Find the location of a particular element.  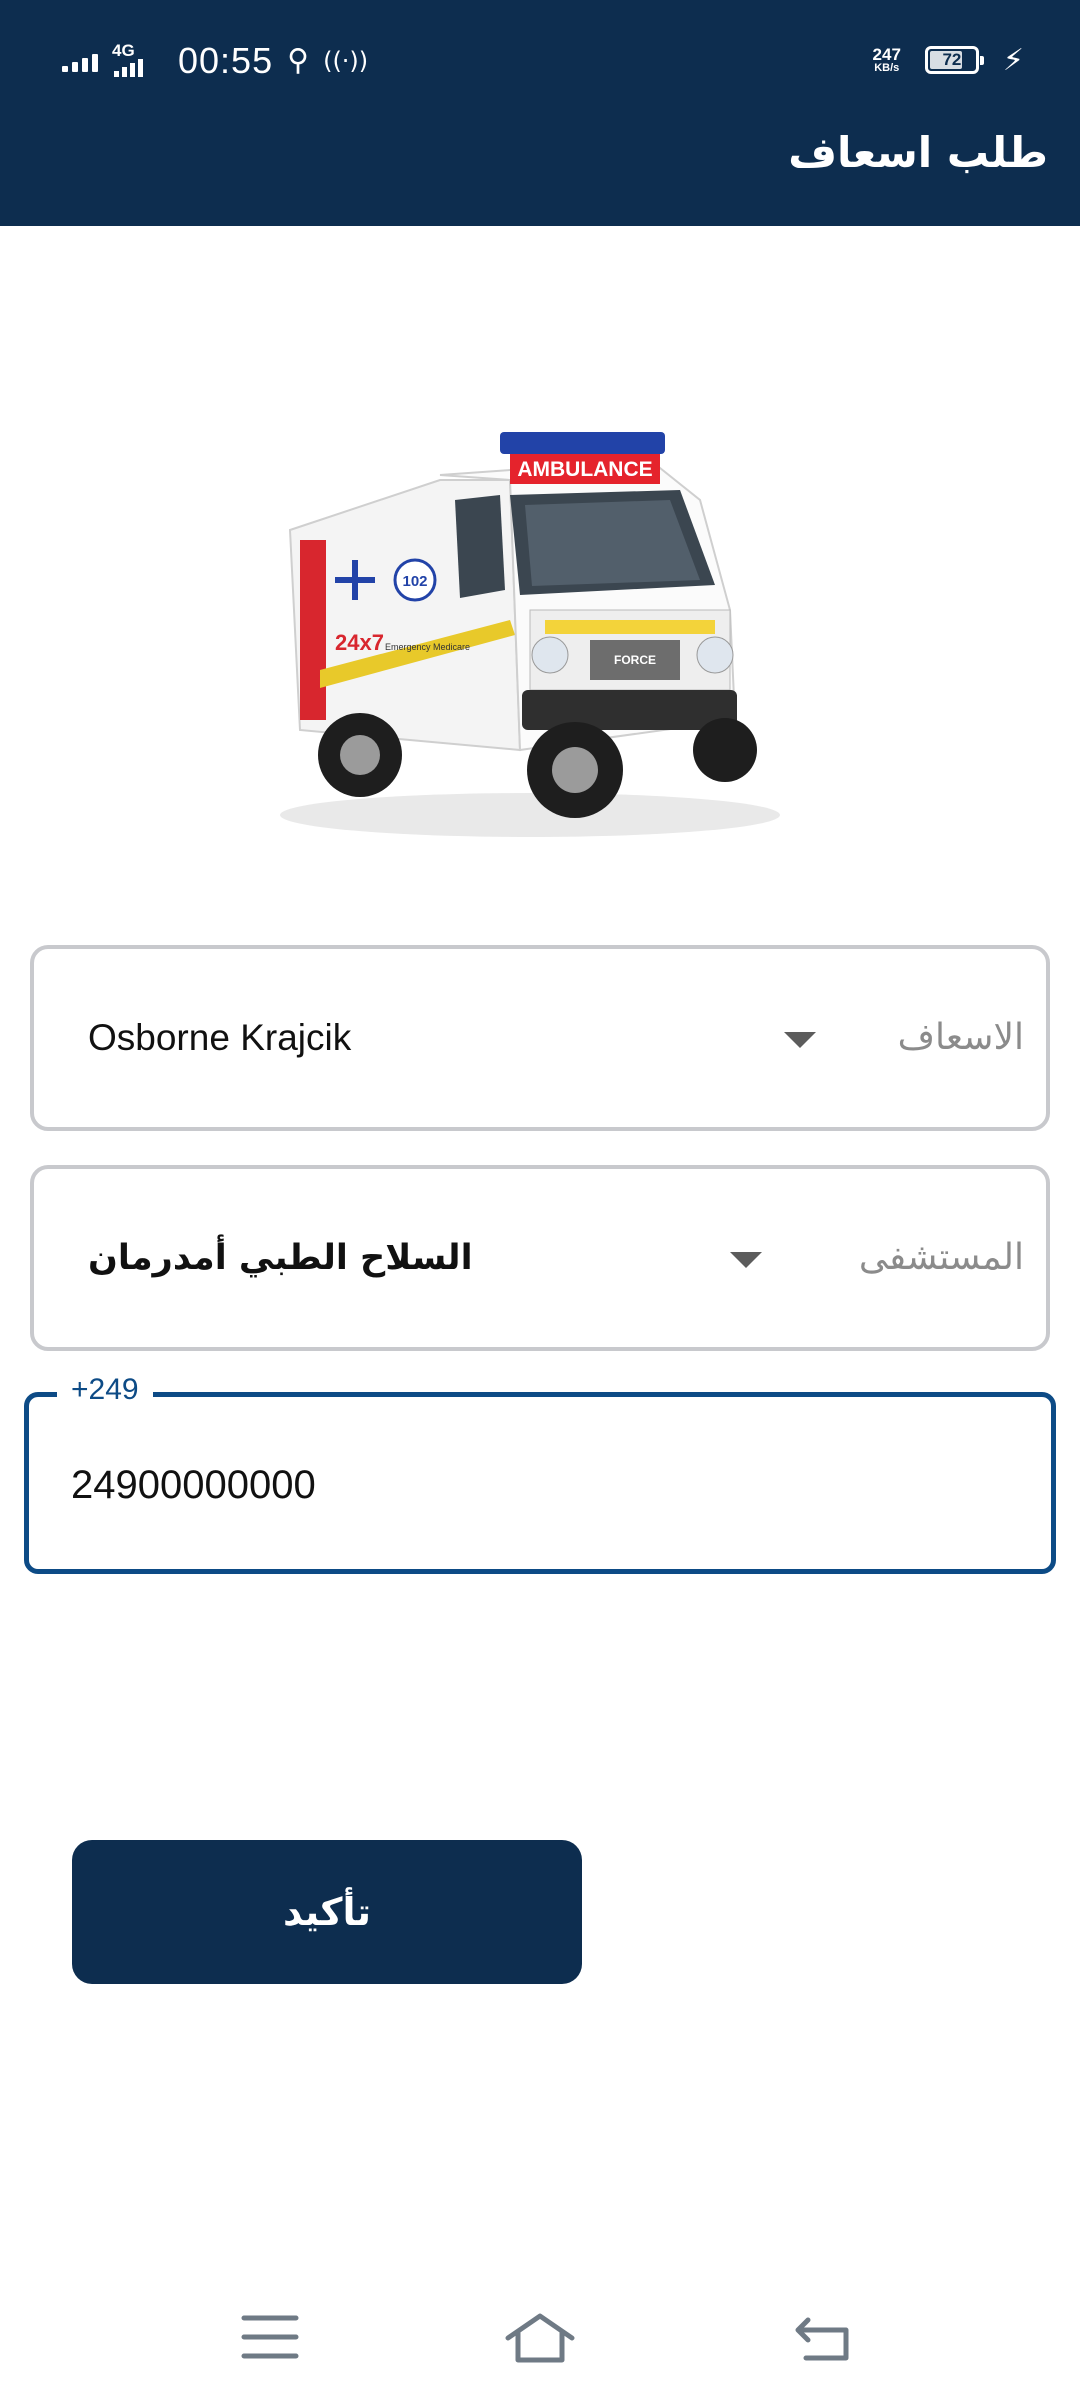

hospital-dropdown-value: السلاح الطبي أمدرمان is located at coordinates (280, 1258).